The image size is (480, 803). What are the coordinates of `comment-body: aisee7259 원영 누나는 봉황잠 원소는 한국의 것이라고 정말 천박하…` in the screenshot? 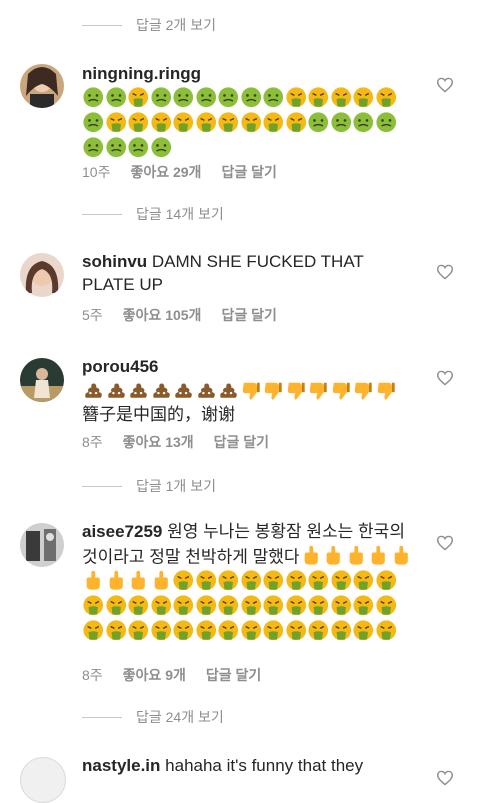 It's located at (247, 582).